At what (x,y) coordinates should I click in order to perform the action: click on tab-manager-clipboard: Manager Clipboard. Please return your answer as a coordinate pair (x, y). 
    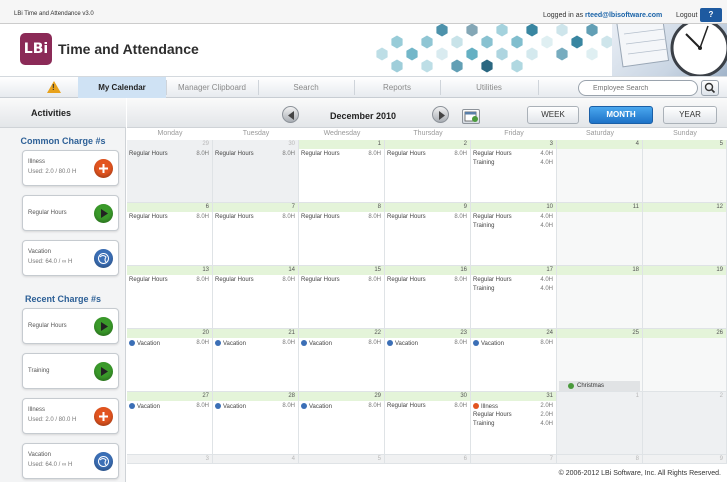
    Looking at the image, I should click on (212, 87).